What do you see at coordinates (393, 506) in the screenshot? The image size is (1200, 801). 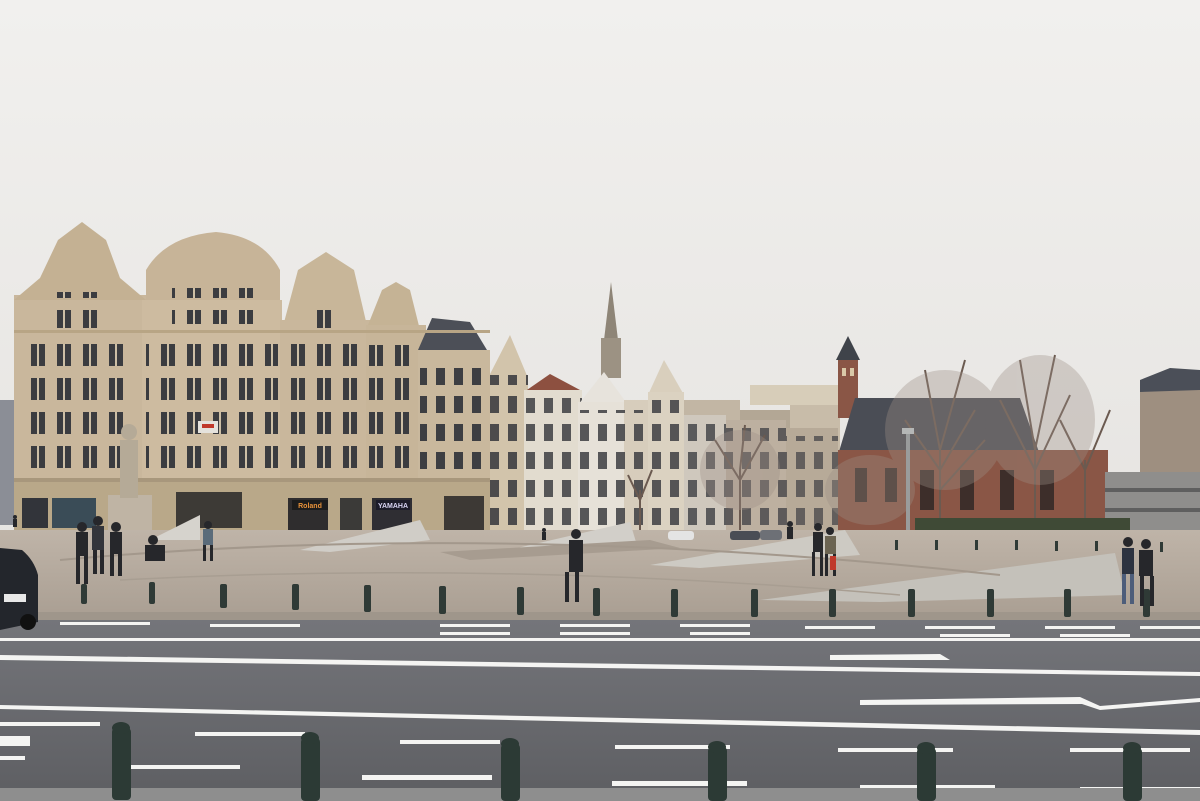 I see `yamaha-sign: YAMAHA` at bounding box center [393, 506].